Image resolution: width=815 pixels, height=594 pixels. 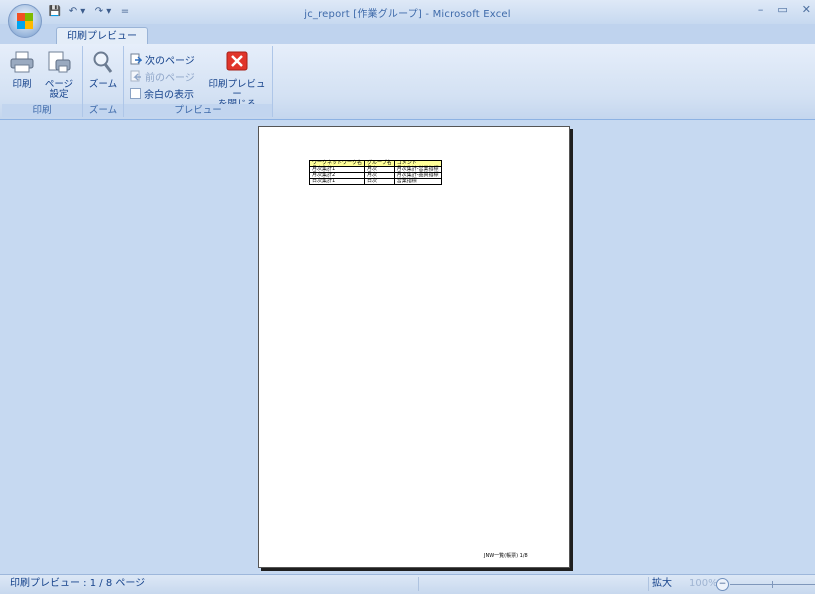 I want to click on group-zoom: ズーム ズーム, so click(x=103, y=81).